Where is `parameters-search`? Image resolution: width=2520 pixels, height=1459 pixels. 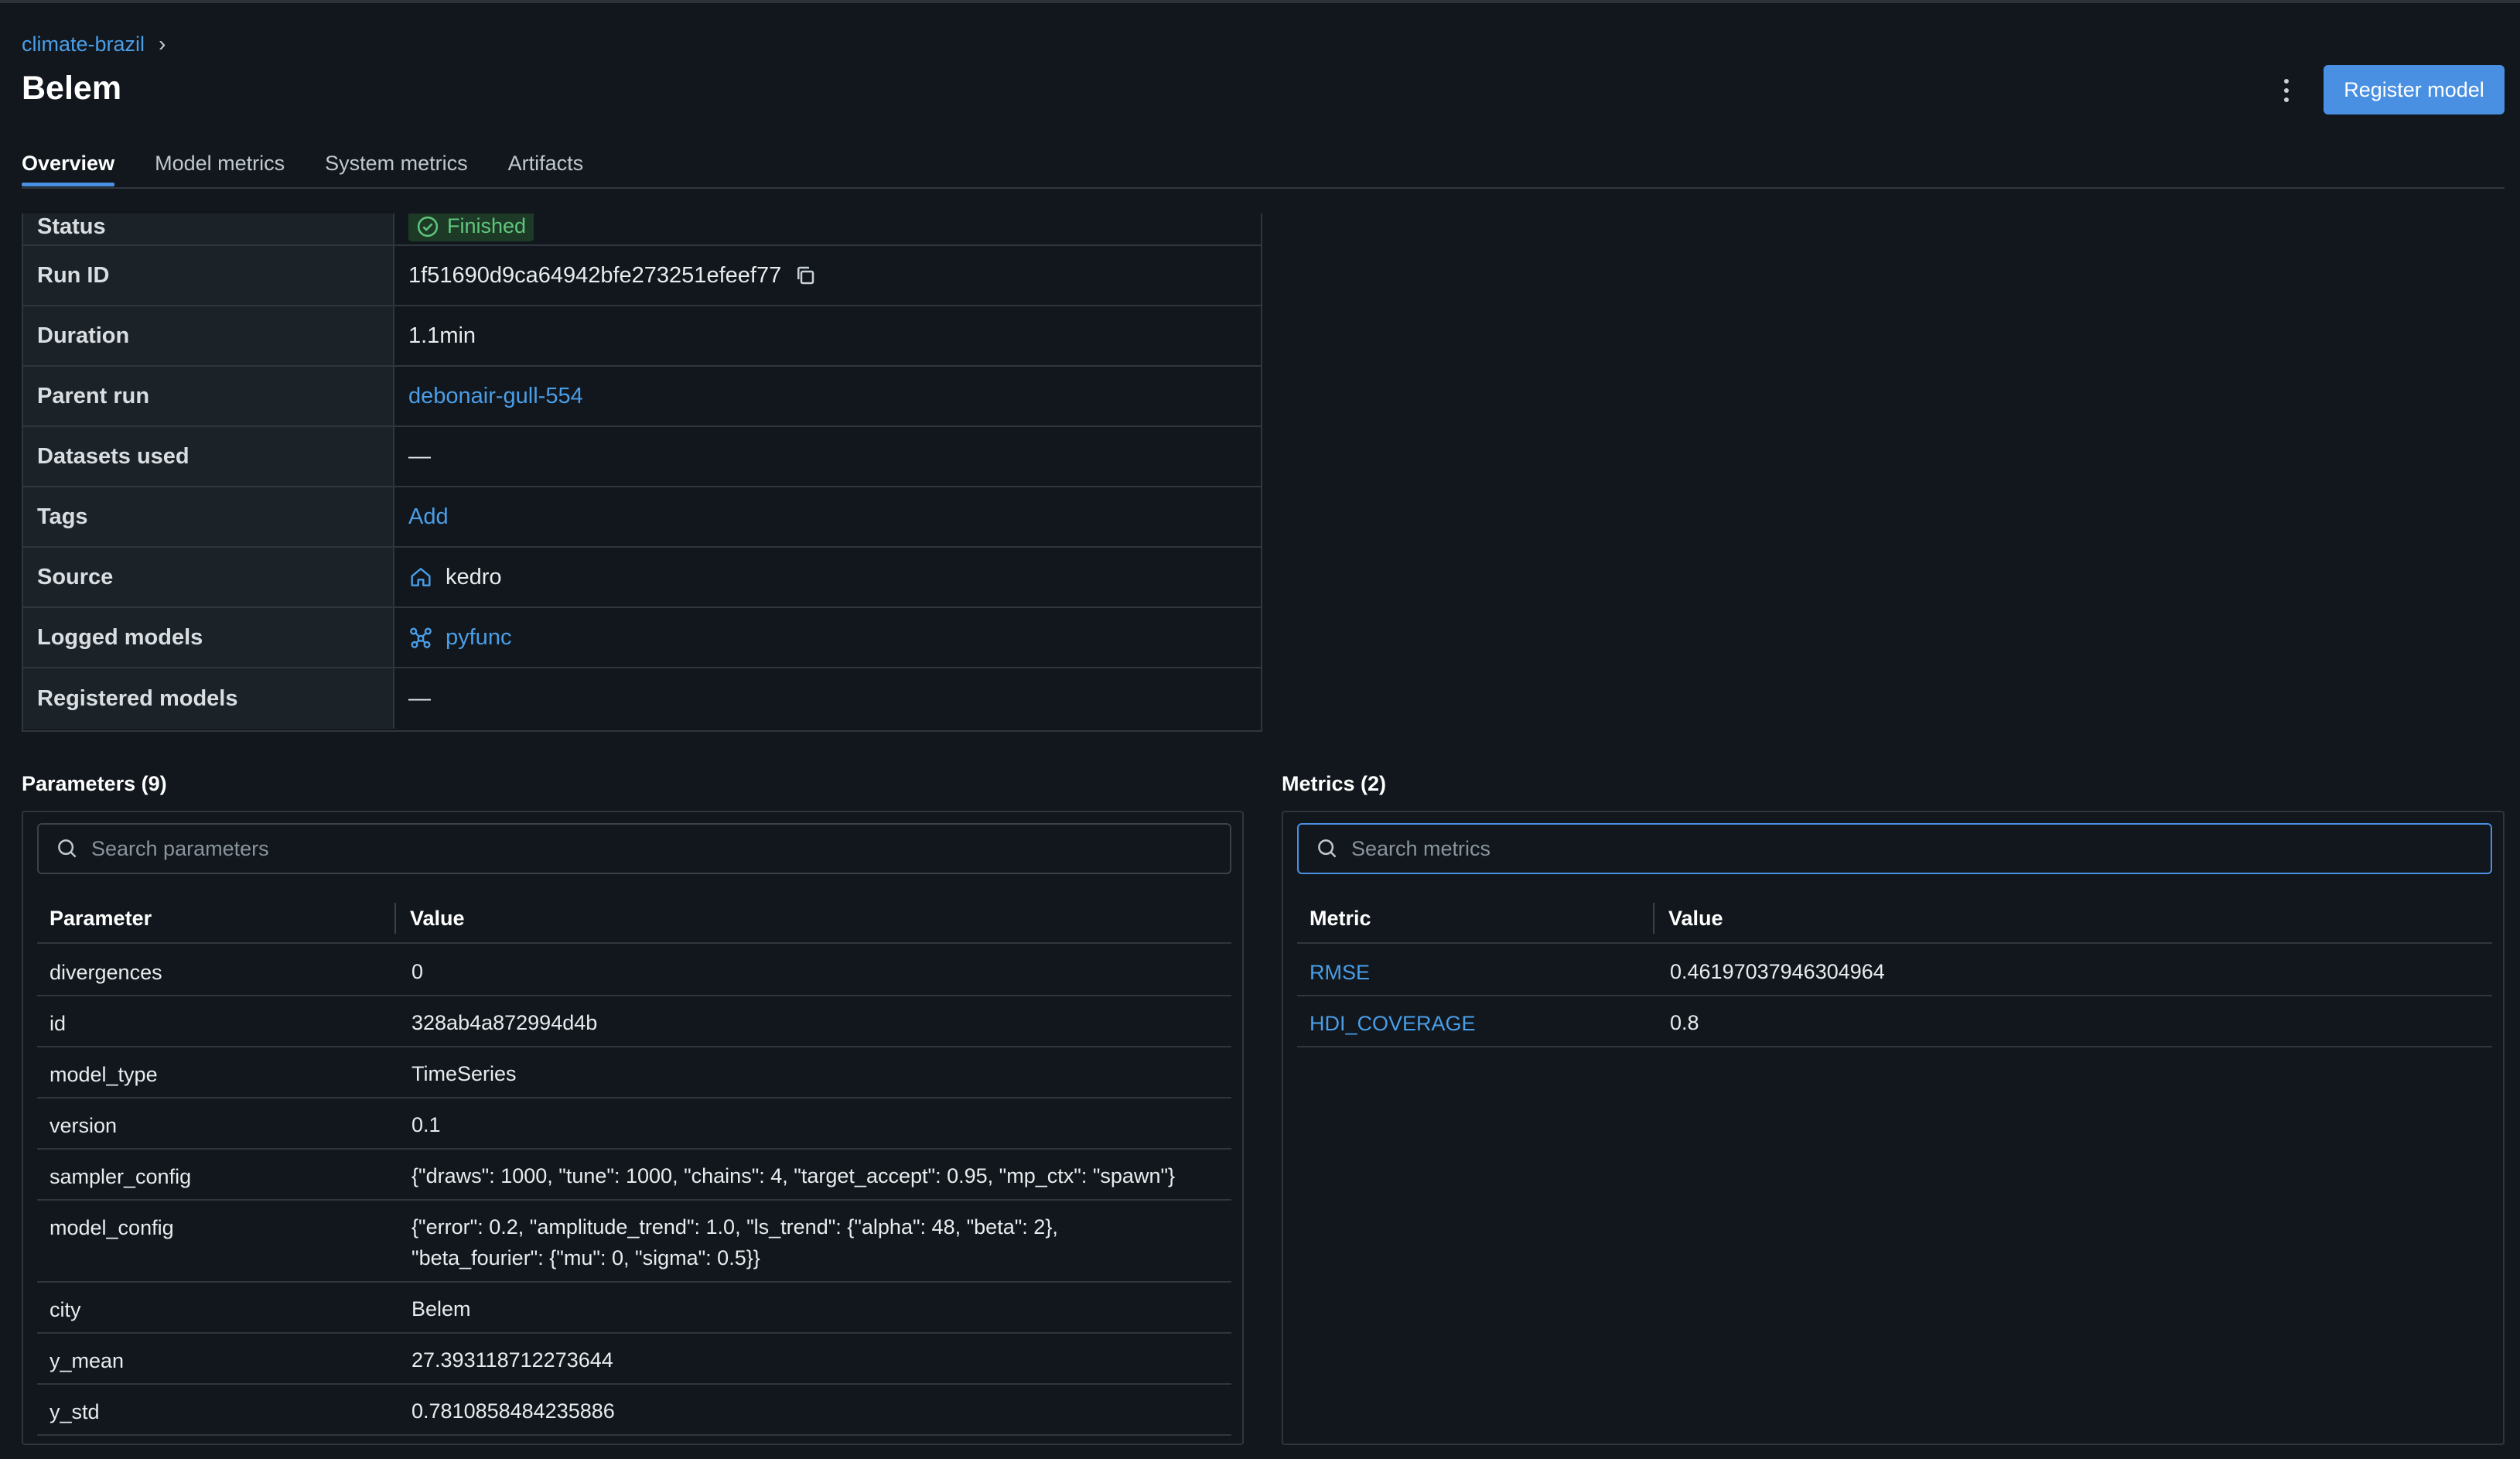
parameters-search is located at coordinates (634, 848).